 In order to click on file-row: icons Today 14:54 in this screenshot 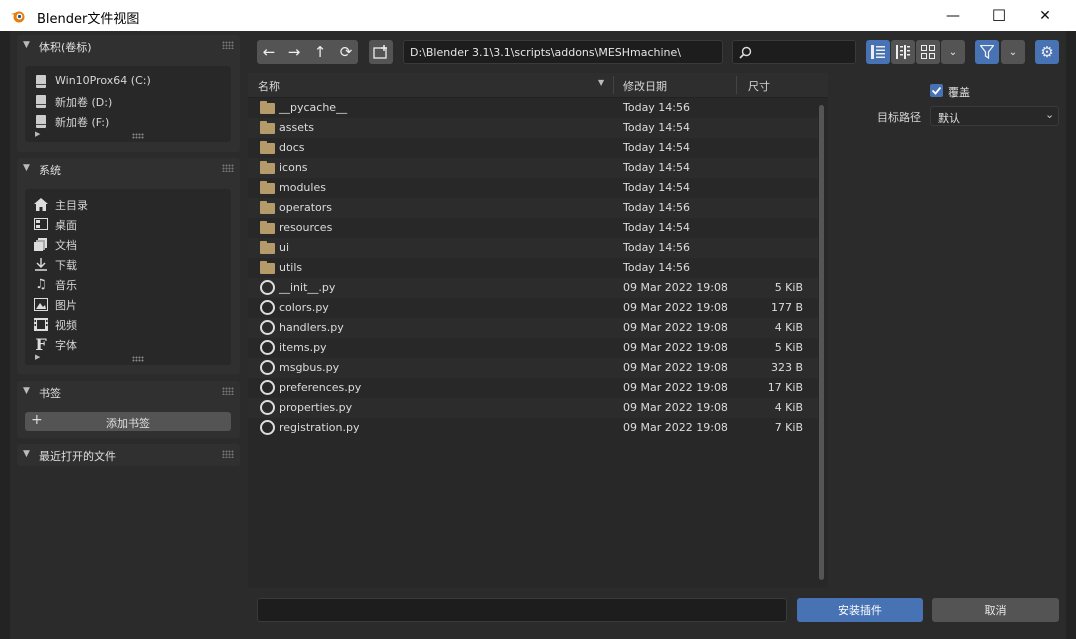, I will do `click(533, 168)`.